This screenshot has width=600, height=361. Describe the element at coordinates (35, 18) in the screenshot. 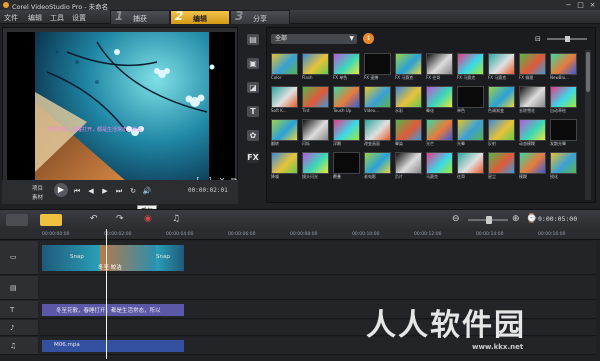

I see `menu-edit: 编辑` at that location.